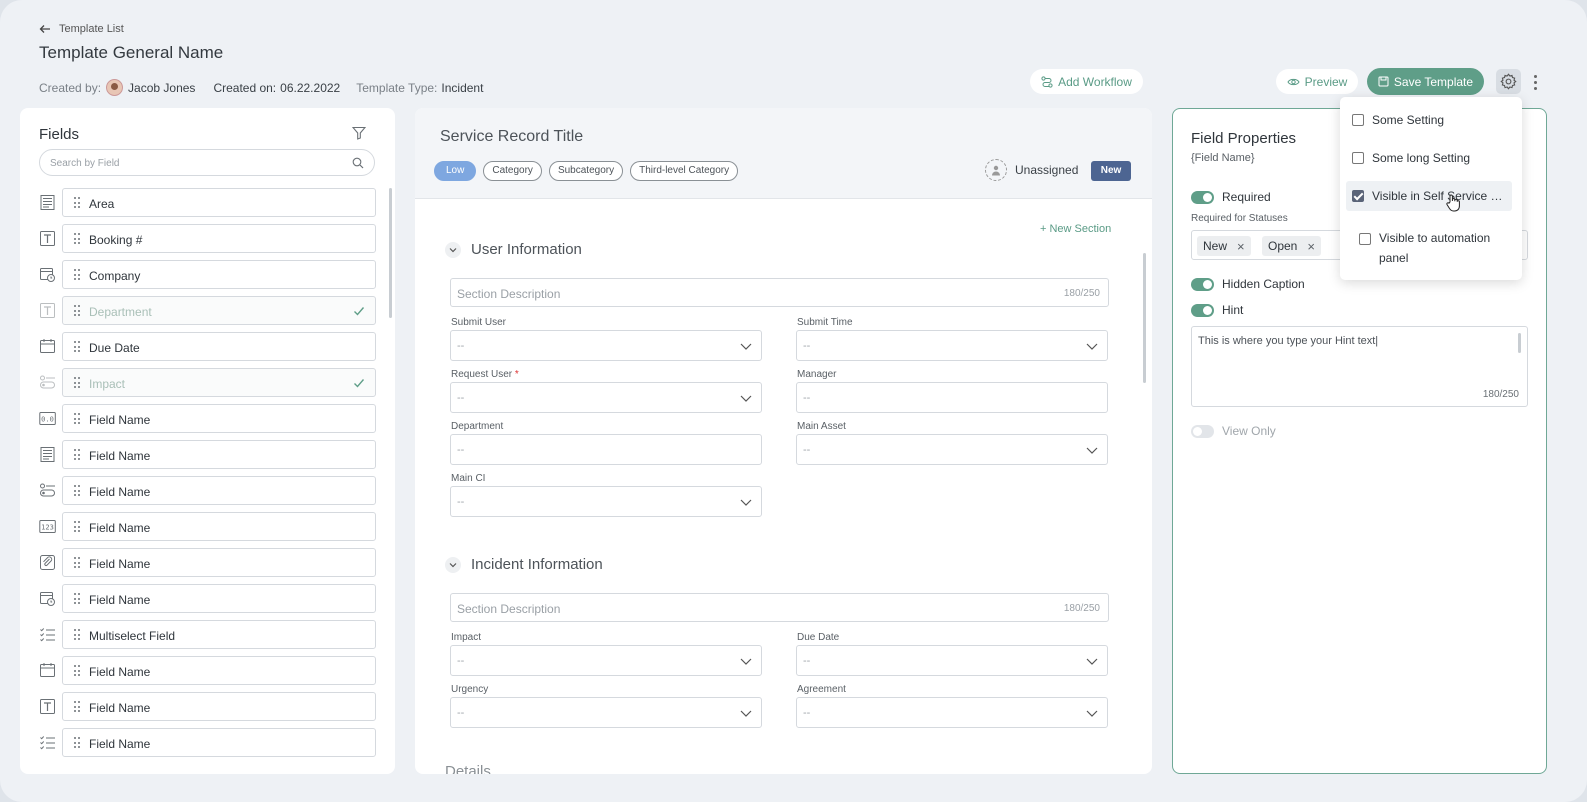  What do you see at coordinates (1075, 229) in the screenshot?
I see `new-section-button: + New Section` at bounding box center [1075, 229].